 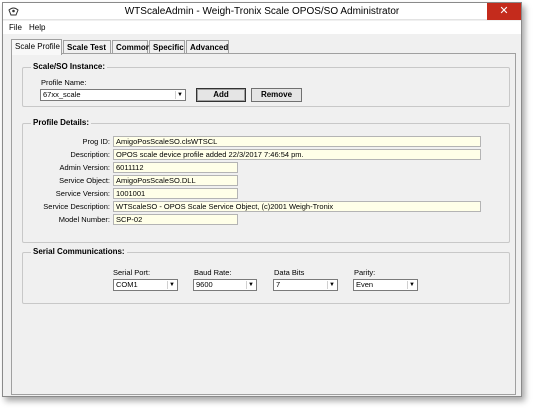 What do you see at coordinates (175, 180) in the screenshot?
I see `service-object-field: AmigoPosScaleSO.DLL` at bounding box center [175, 180].